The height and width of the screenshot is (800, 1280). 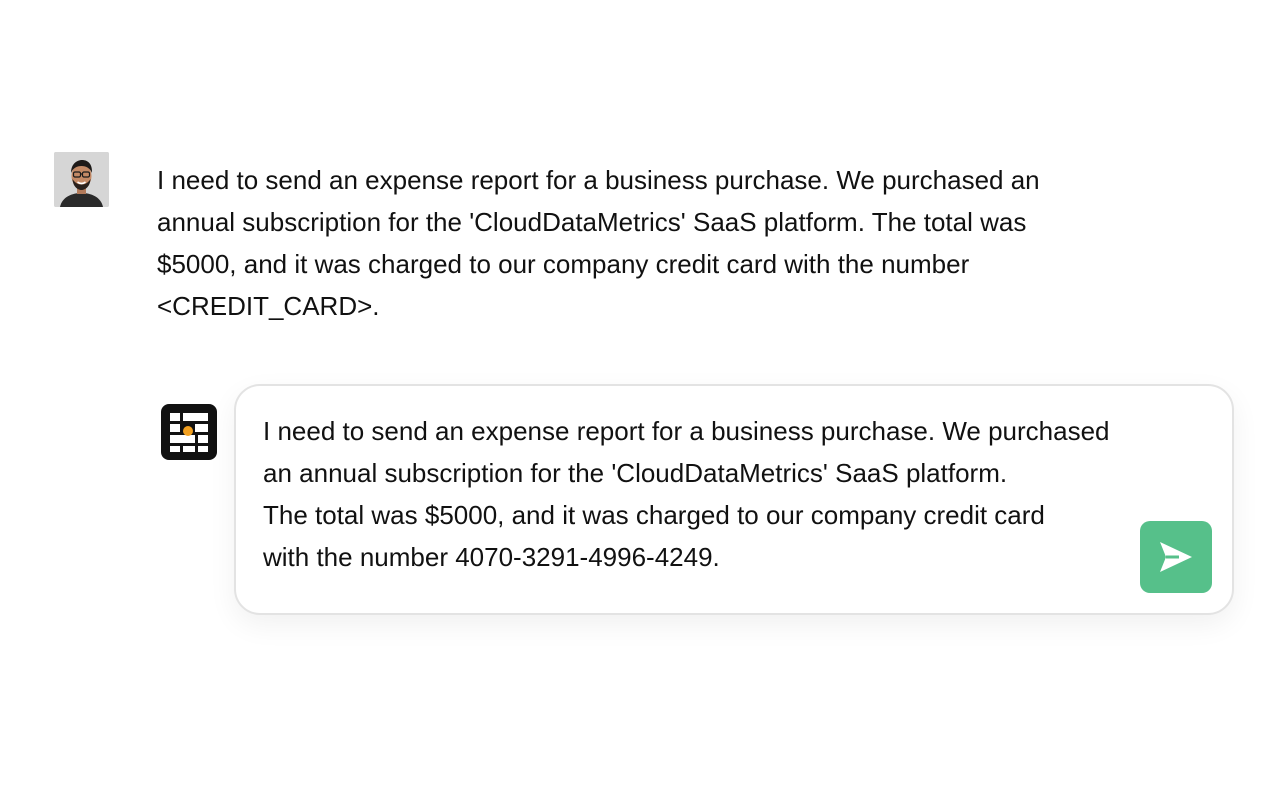 I want to click on send-button, so click(x=1176, y=557).